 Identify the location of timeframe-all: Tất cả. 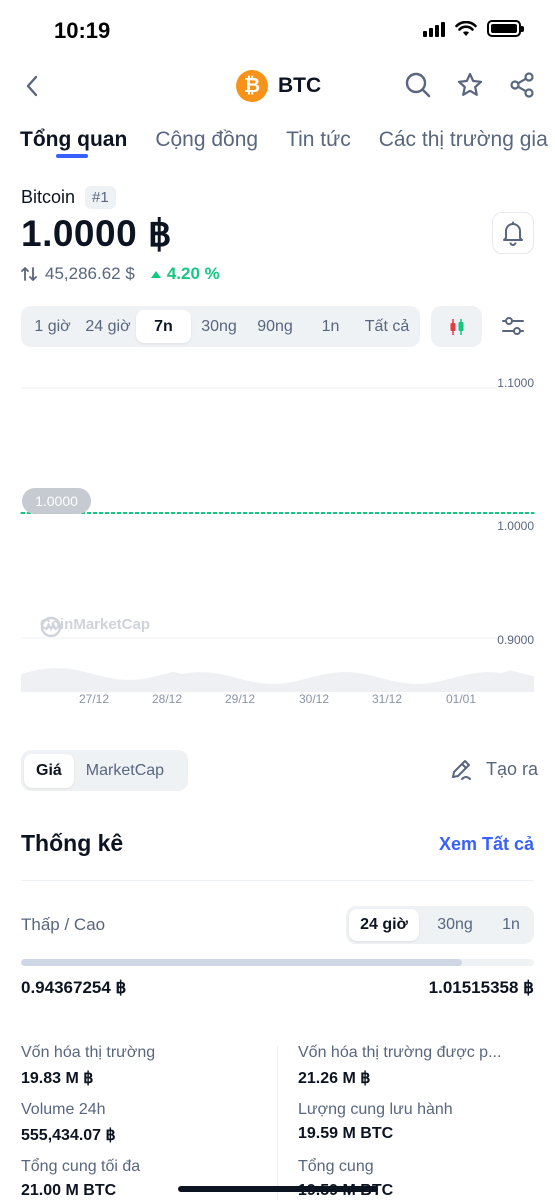
(387, 326).